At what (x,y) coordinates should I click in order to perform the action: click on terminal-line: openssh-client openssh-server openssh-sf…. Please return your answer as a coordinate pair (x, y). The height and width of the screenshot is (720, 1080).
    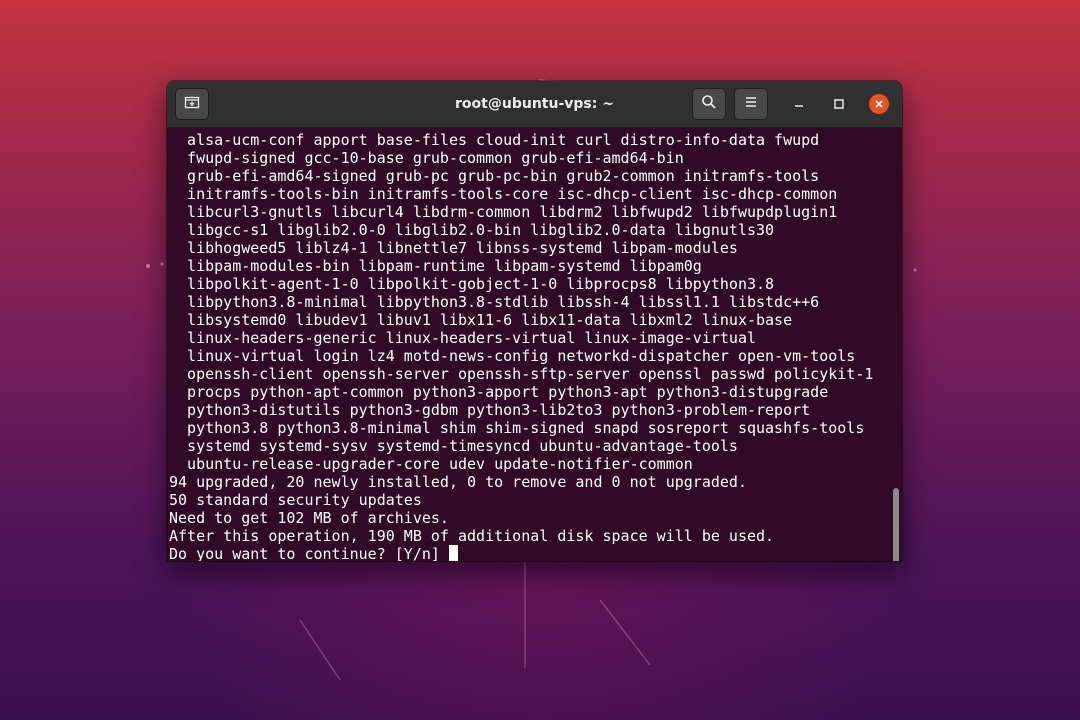
    Looking at the image, I should click on (521, 374).